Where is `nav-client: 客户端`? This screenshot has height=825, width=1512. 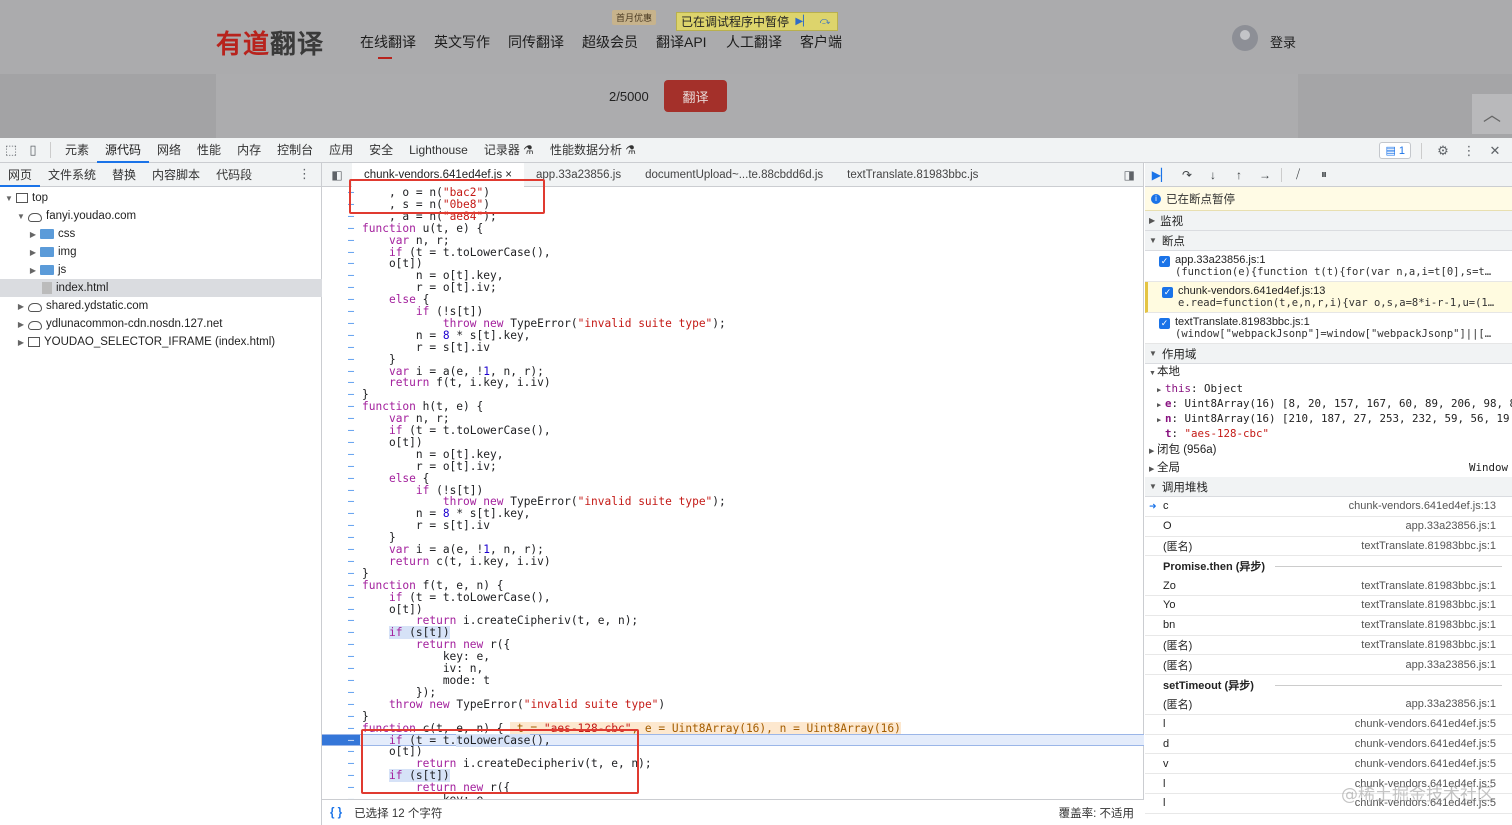
nav-client: 客户端 is located at coordinates (821, 42).